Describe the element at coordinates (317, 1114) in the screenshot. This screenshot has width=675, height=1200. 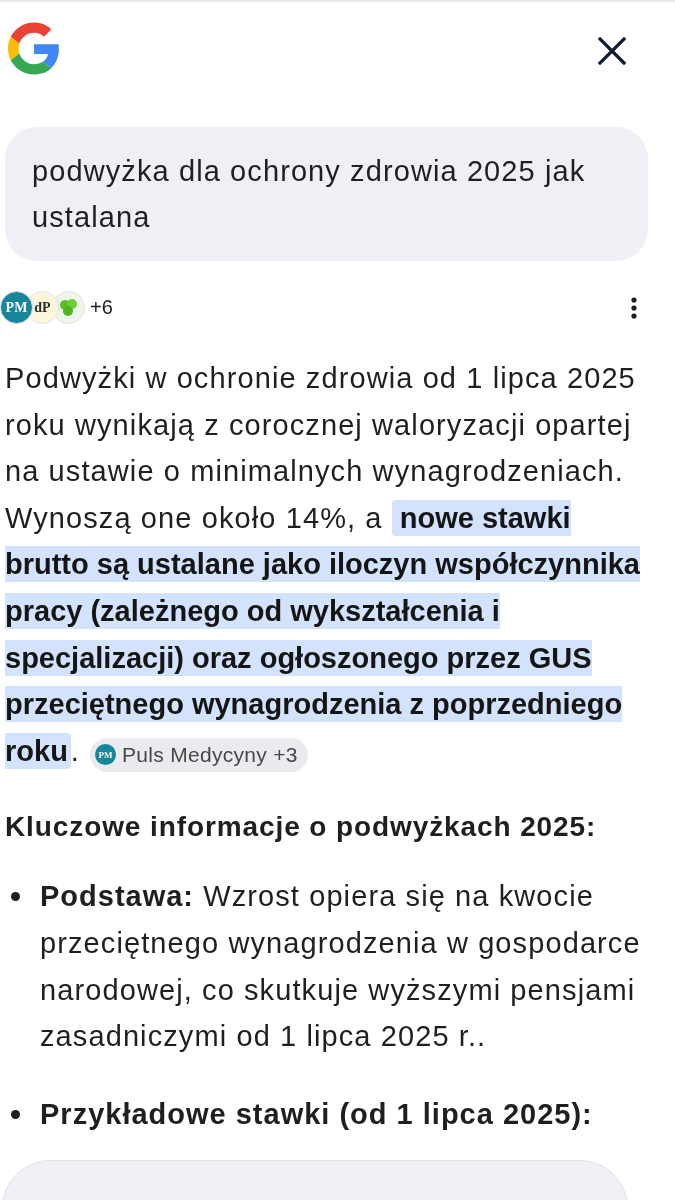
I see `bullet-text: Przykładowe stawki (od 1 lipca 2025):` at that location.